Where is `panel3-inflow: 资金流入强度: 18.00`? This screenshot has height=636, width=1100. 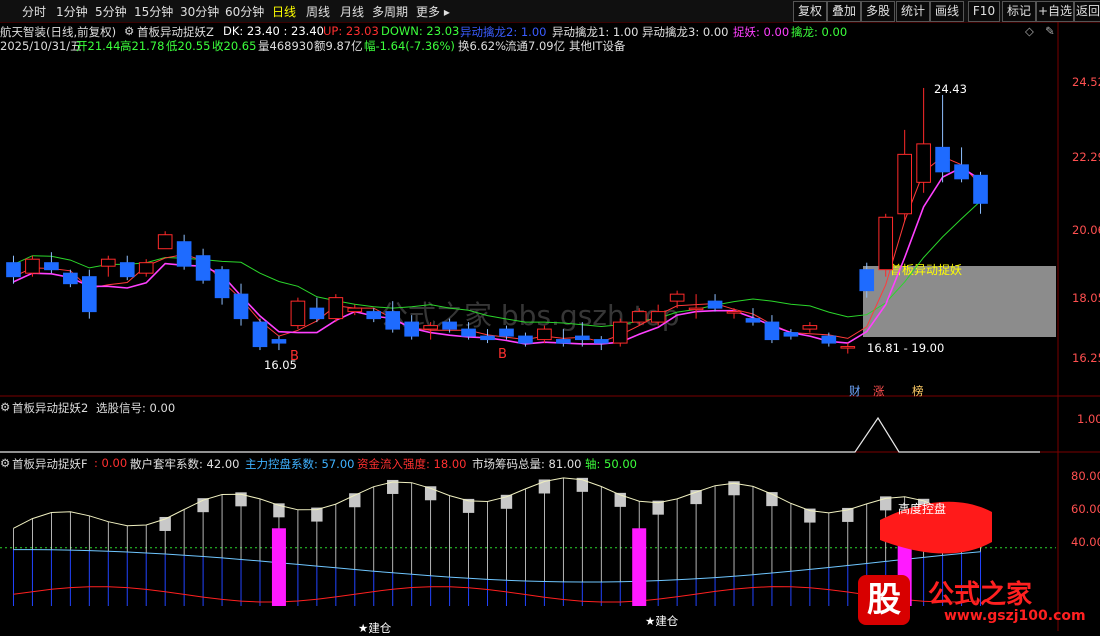 panel3-inflow: 资金流入强度: 18.00 is located at coordinates (412, 464).